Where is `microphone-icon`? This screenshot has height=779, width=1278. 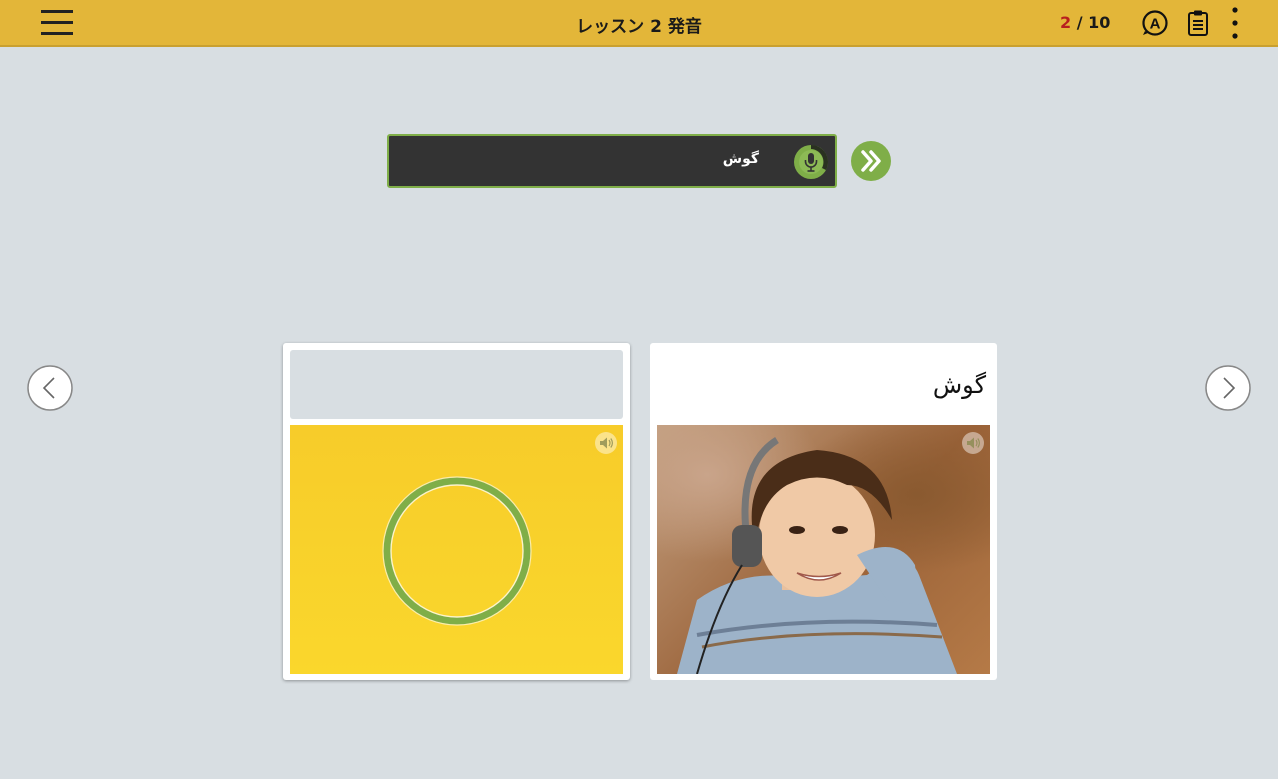 microphone-icon is located at coordinates (811, 162).